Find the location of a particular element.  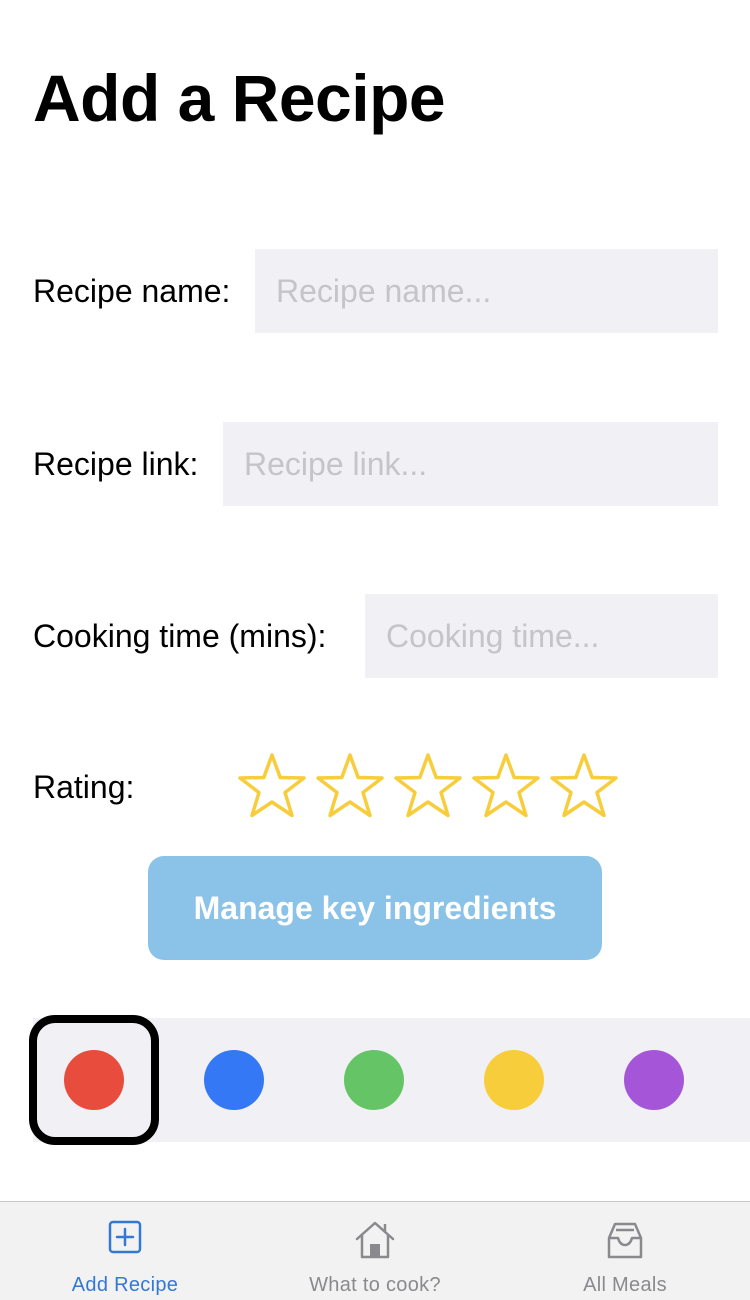

cooking-time-input is located at coordinates (541, 636).